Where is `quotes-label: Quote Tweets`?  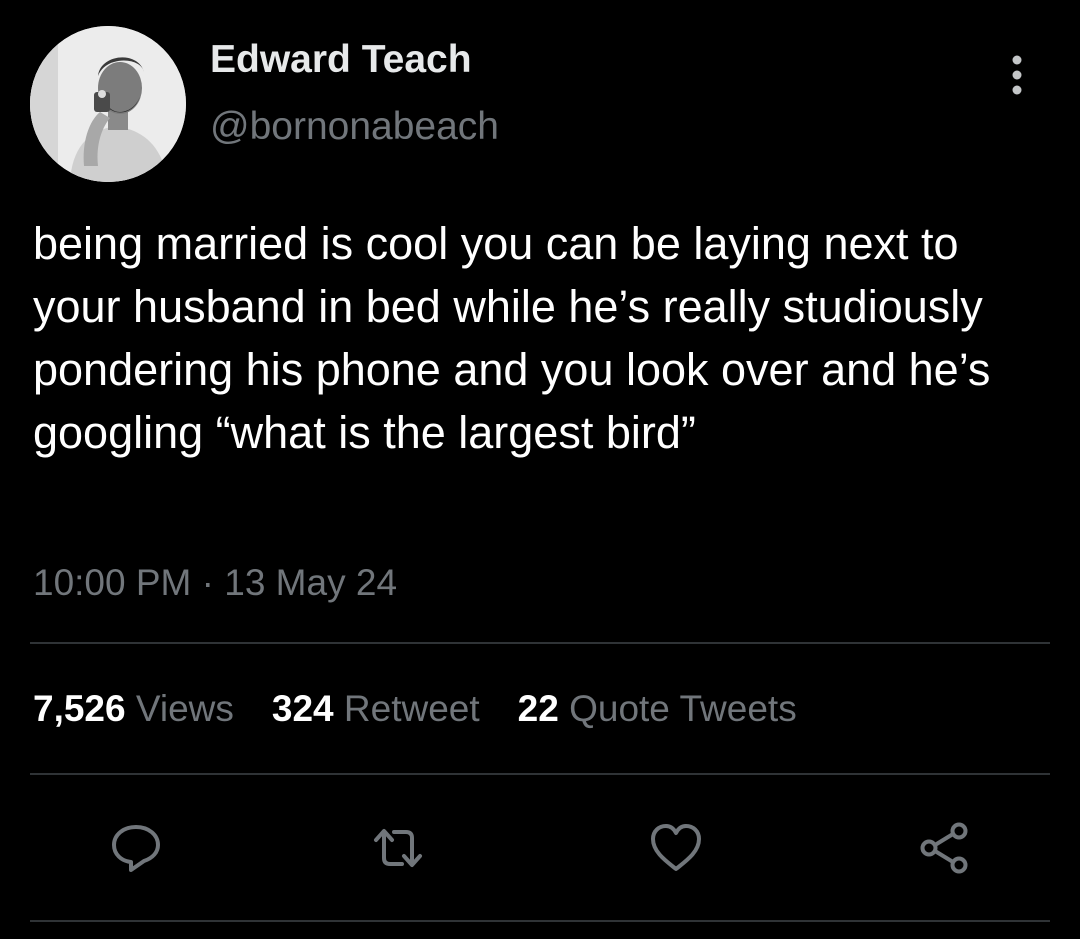
quotes-label: Quote Tweets is located at coordinates (683, 708).